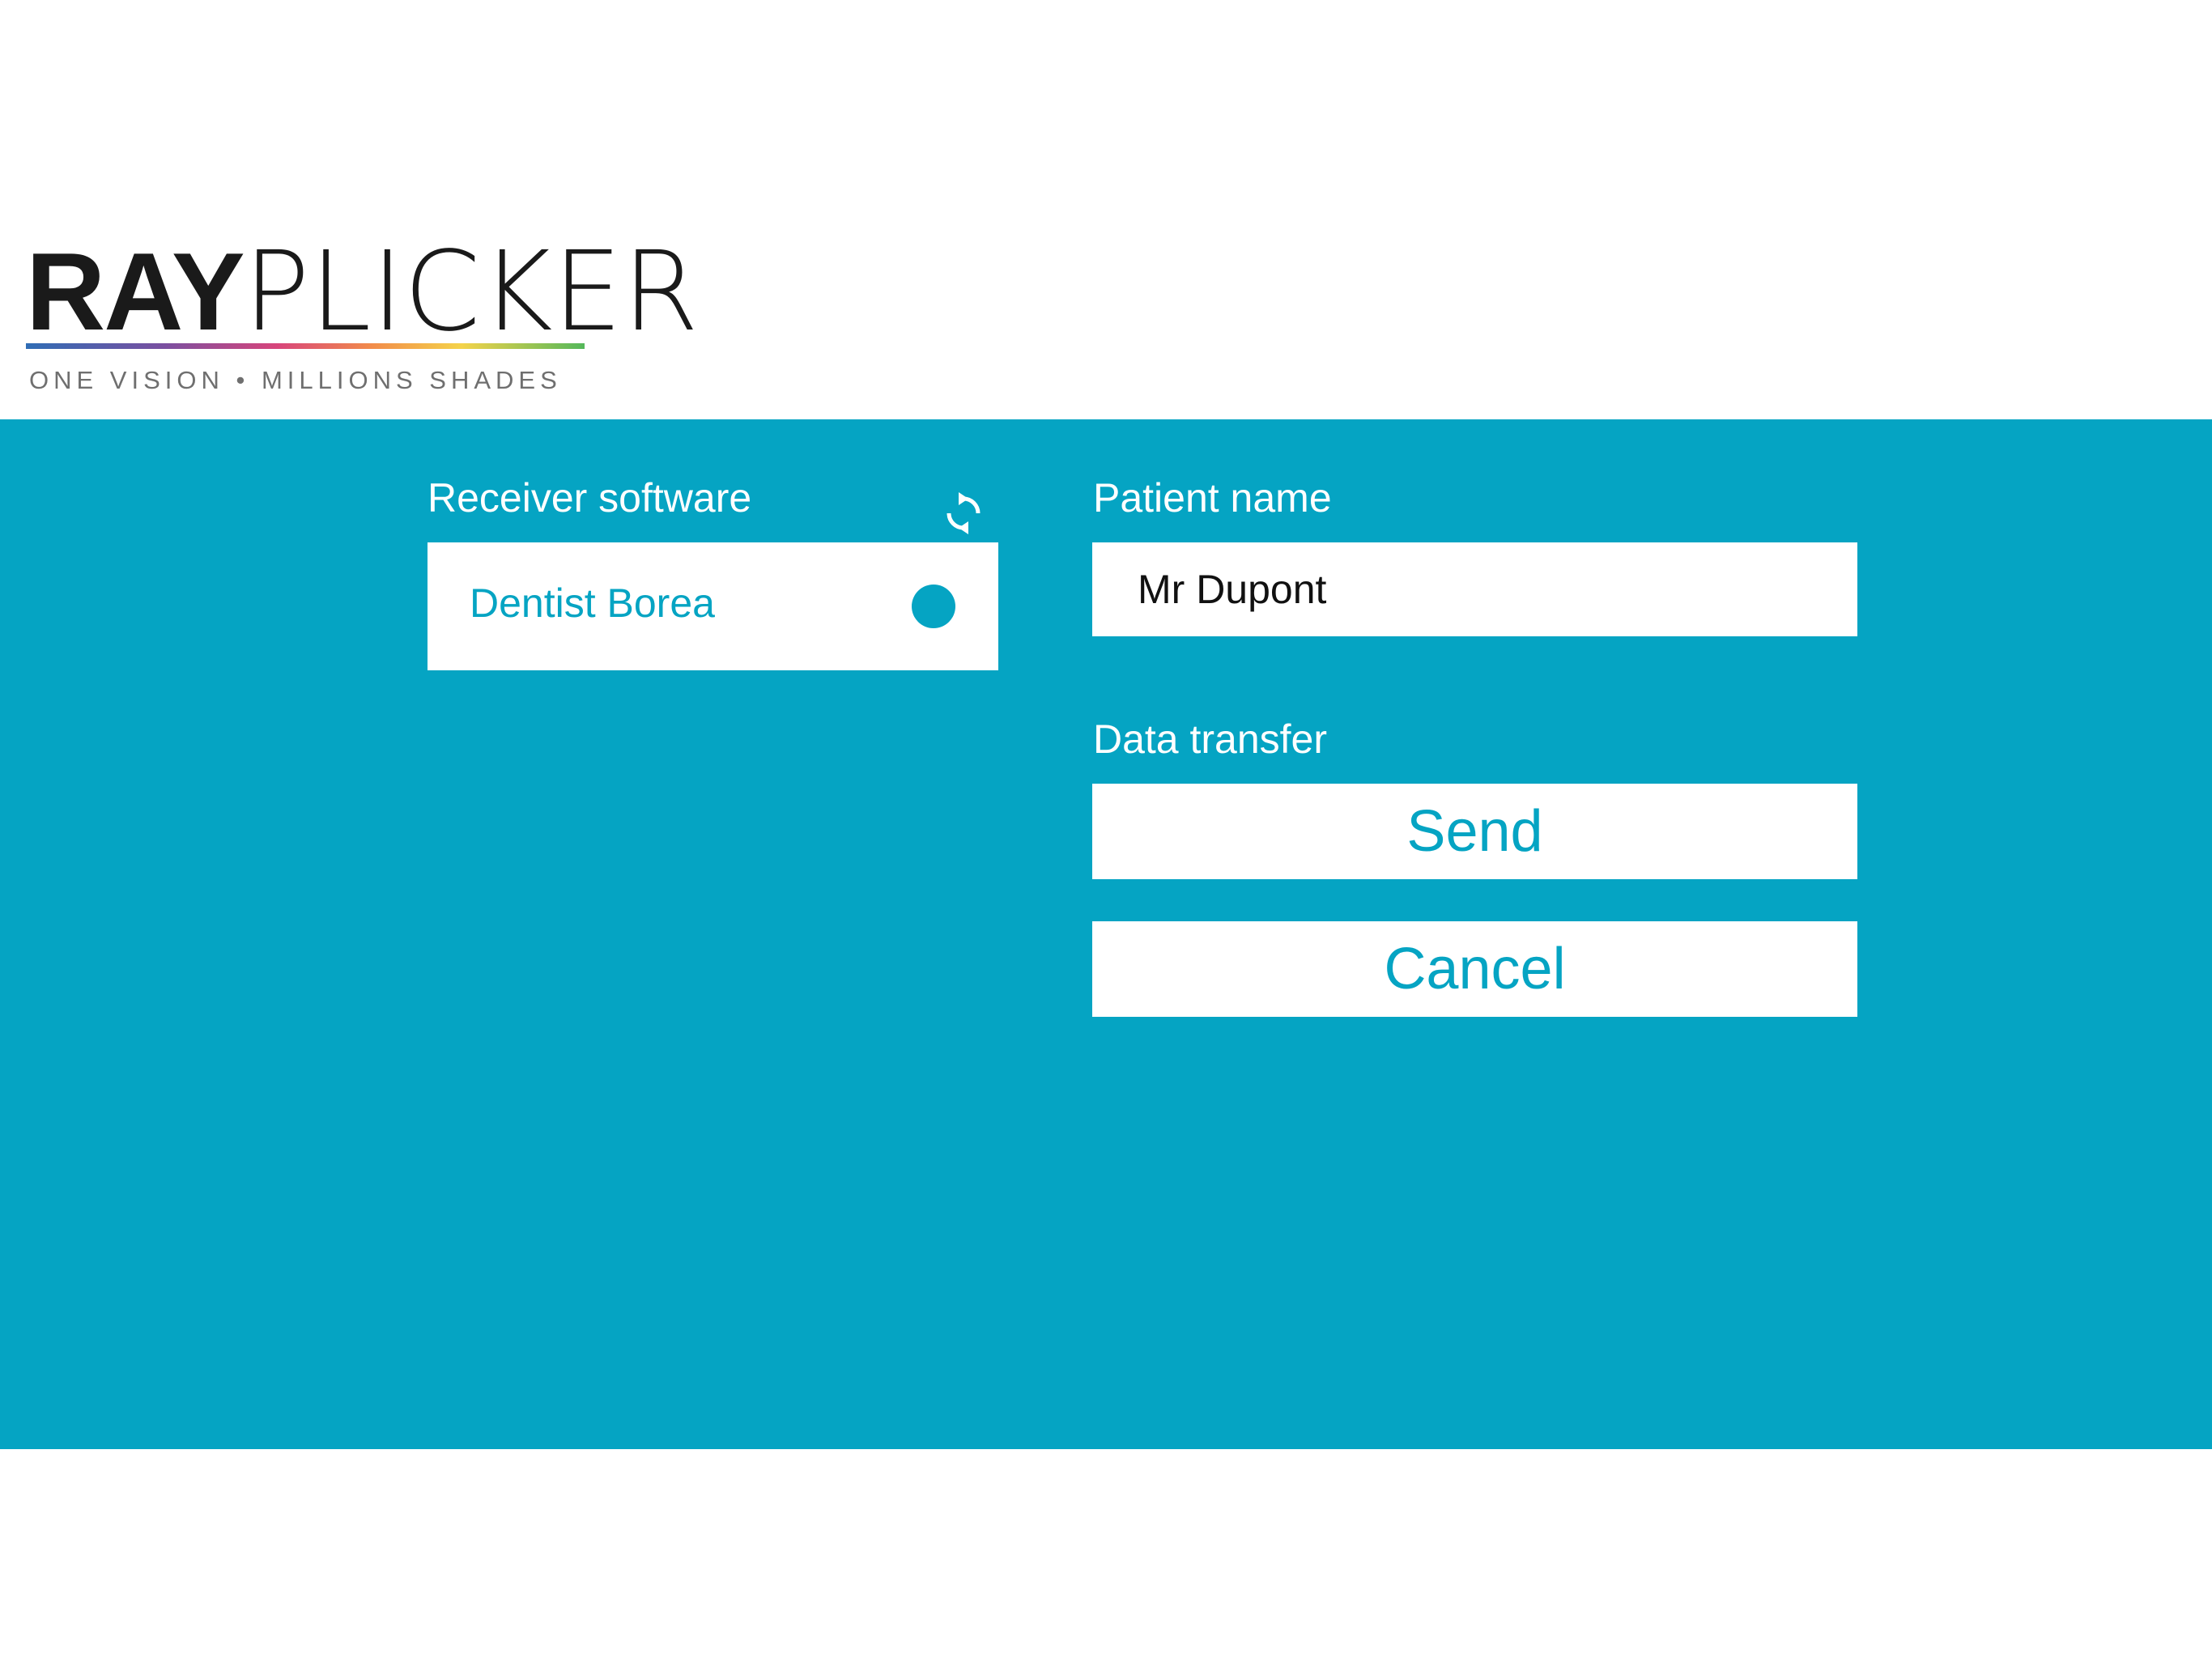 The image size is (2212, 1658). I want to click on refresh-icon, so click(964, 513).